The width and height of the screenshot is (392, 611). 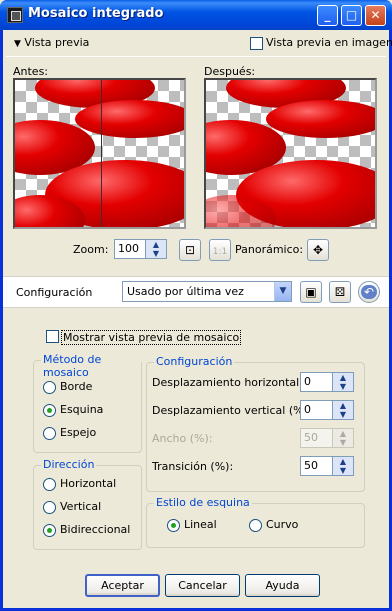 I want to click on radio-curvo, so click(x=255, y=525).